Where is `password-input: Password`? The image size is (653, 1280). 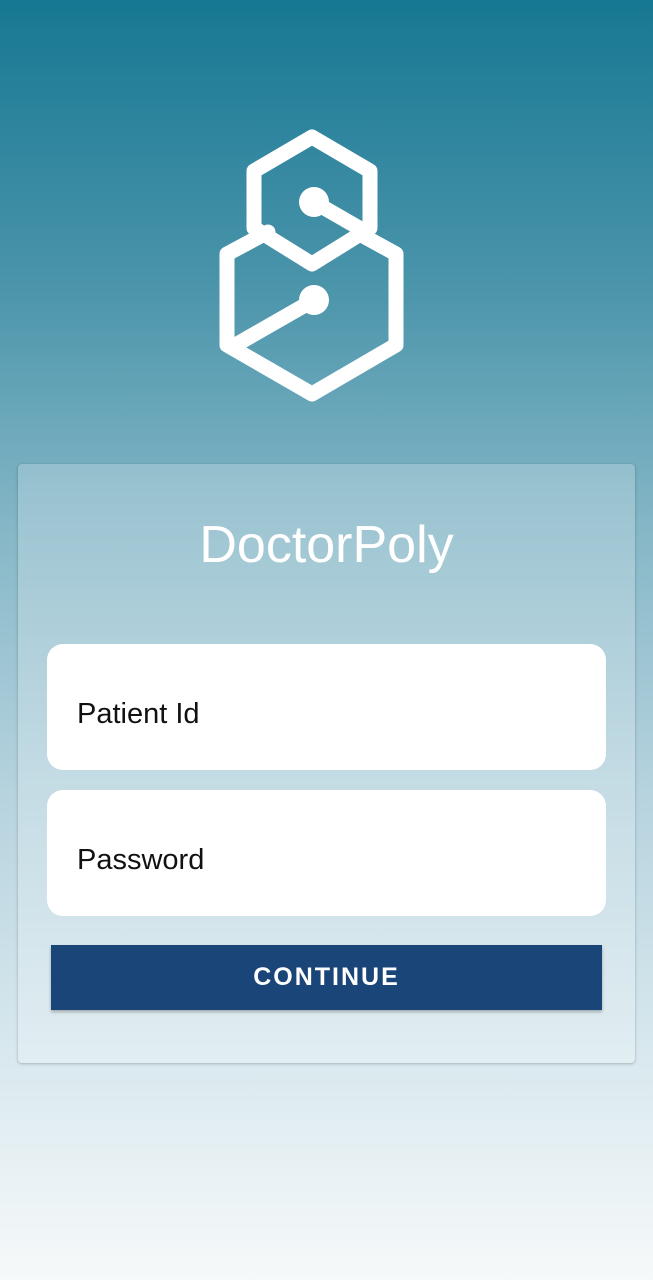 password-input: Password is located at coordinates (326, 853).